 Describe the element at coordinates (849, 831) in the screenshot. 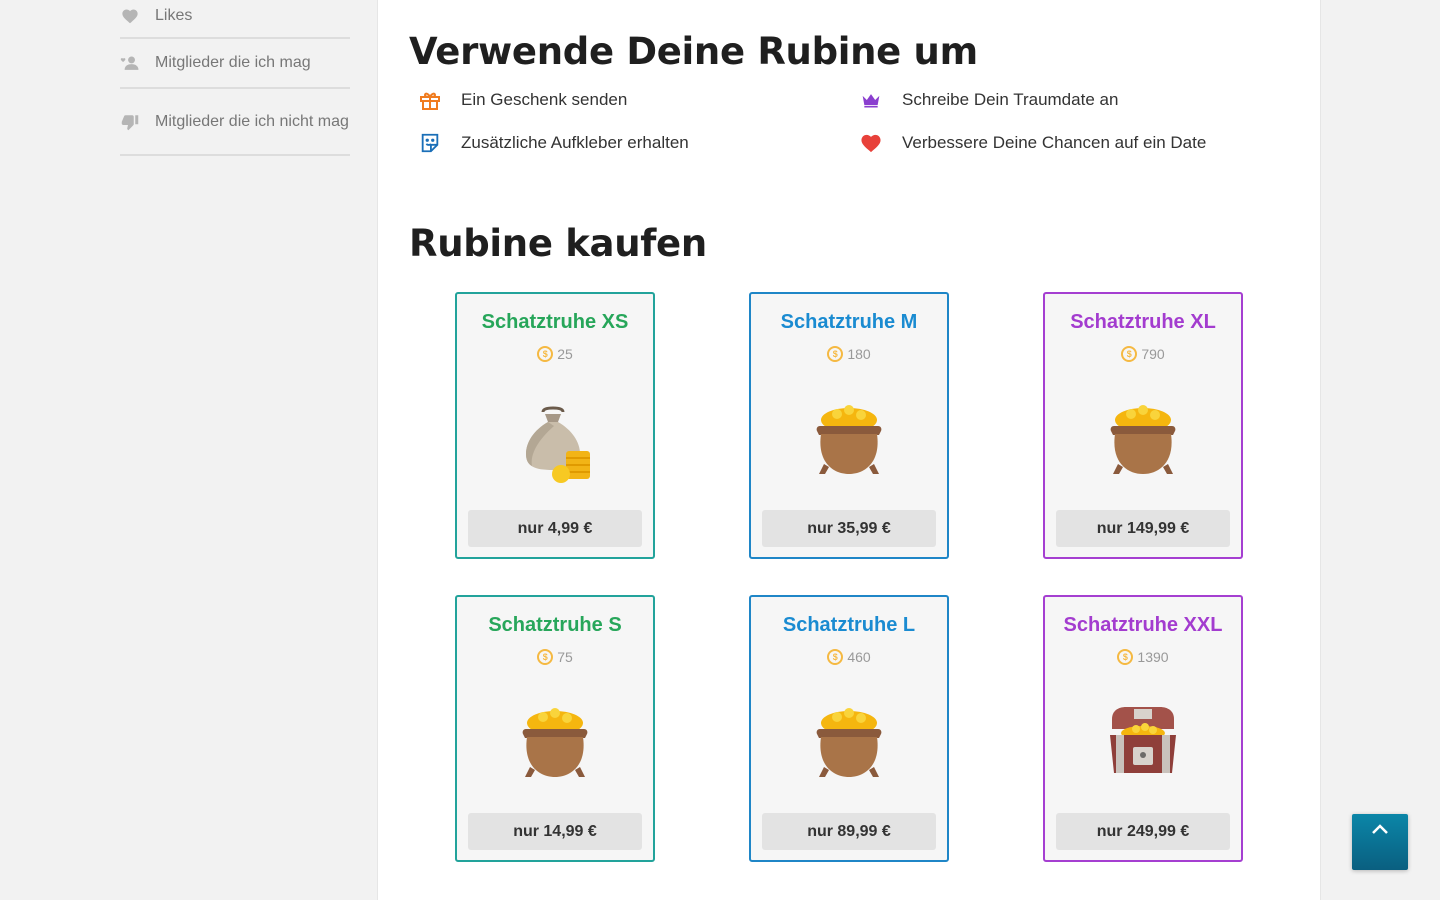

I see `buy-button-l: nur 89,99 €` at that location.